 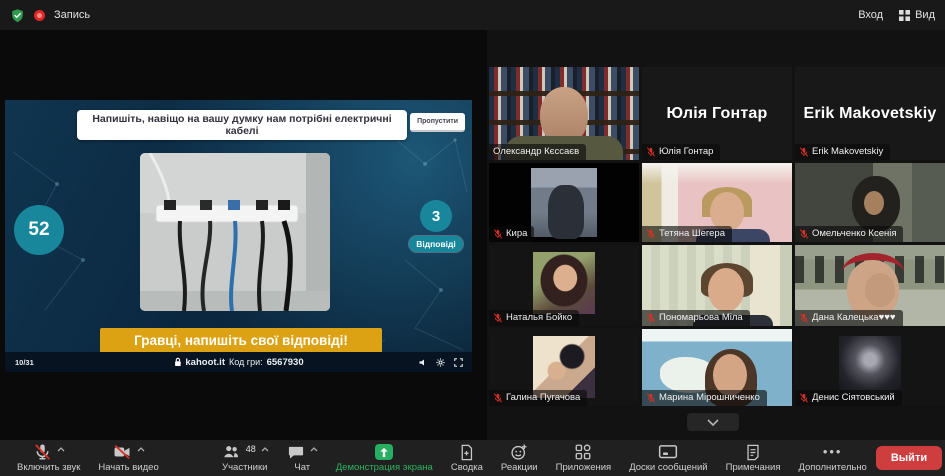 What do you see at coordinates (466, 452) in the screenshot?
I see `summary-document-icon` at bounding box center [466, 452].